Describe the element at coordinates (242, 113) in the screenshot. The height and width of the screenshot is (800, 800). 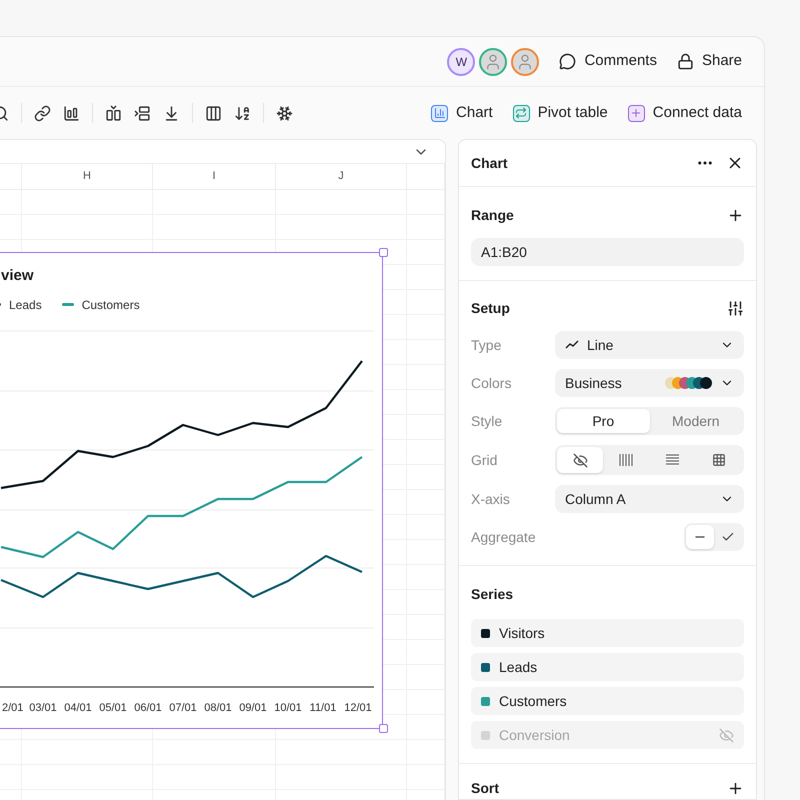
I see `sort-icon` at that location.